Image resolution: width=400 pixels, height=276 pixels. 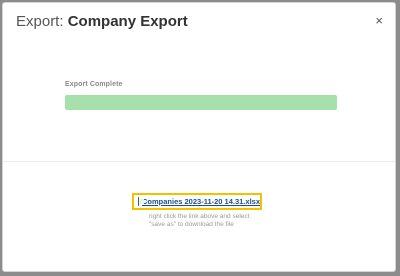 I want to click on export-progress-fill, so click(x=201, y=102).